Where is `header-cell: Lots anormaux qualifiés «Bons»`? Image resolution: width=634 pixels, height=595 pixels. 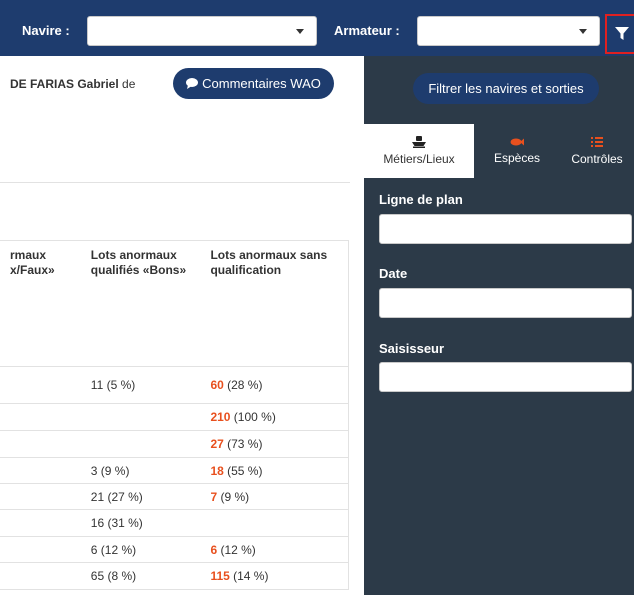 header-cell: Lots anormaux qualifiés «Bons» is located at coordinates (138, 262).